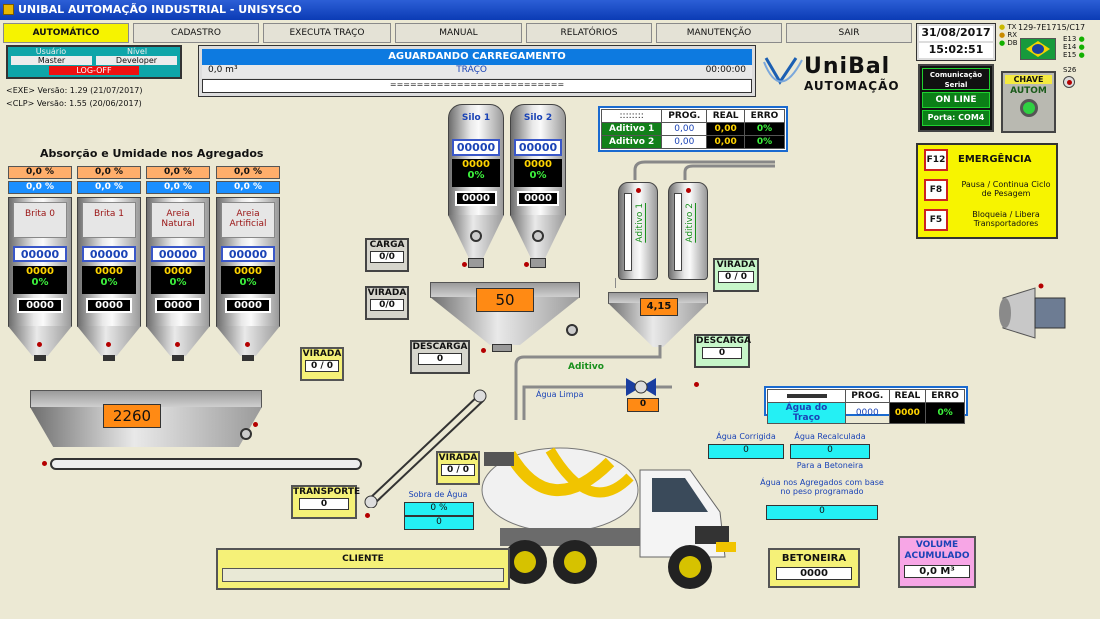 The width and height of the screenshot is (1100, 619). What do you see at coordinates (471, 70) in the screenshot?
I see `status-trace: TRAÇO` at bounding box center [471, 70].